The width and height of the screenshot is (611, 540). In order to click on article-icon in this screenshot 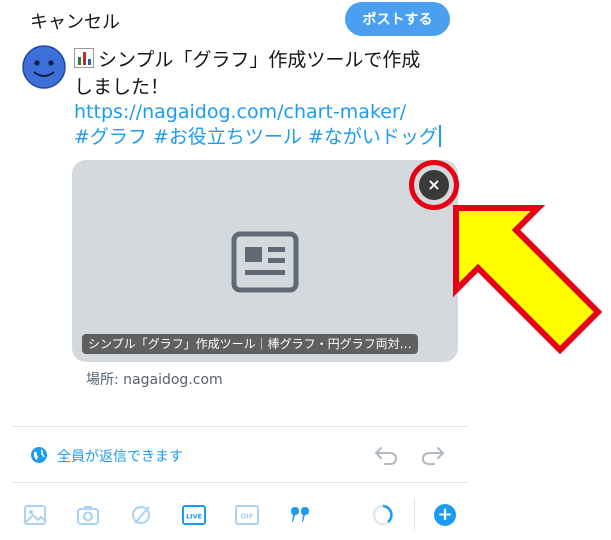, I will do `click(265, 262)`.